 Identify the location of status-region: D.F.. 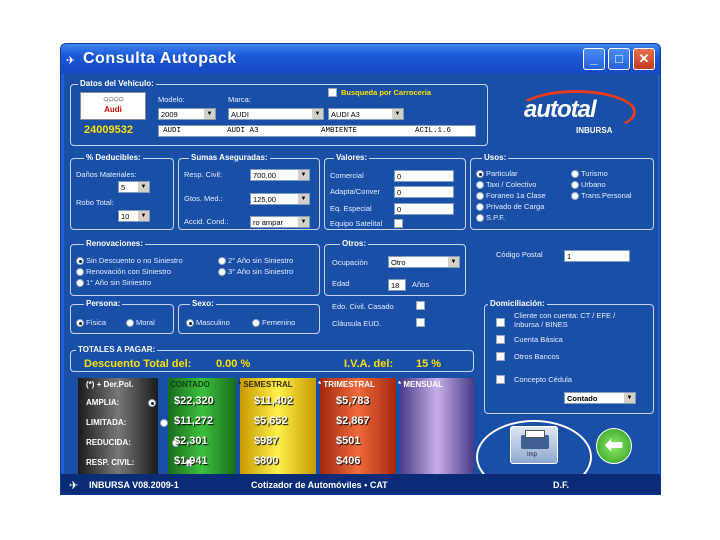
(561, 485).